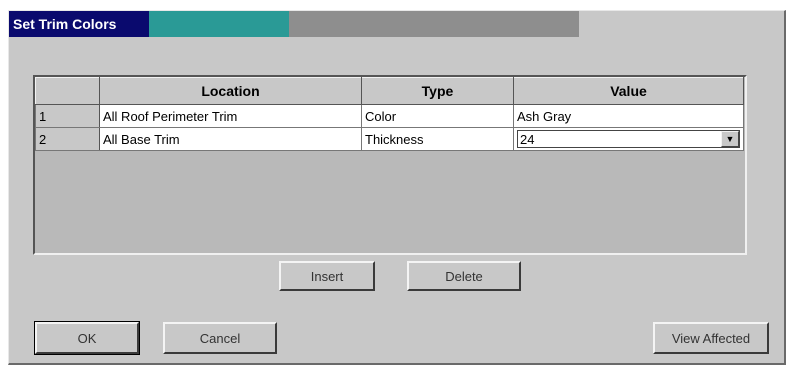  What do you see at coordinates (437, 139) in the screenshot?
I see `type-cell: Thickness` at bounding box center [437, 139].